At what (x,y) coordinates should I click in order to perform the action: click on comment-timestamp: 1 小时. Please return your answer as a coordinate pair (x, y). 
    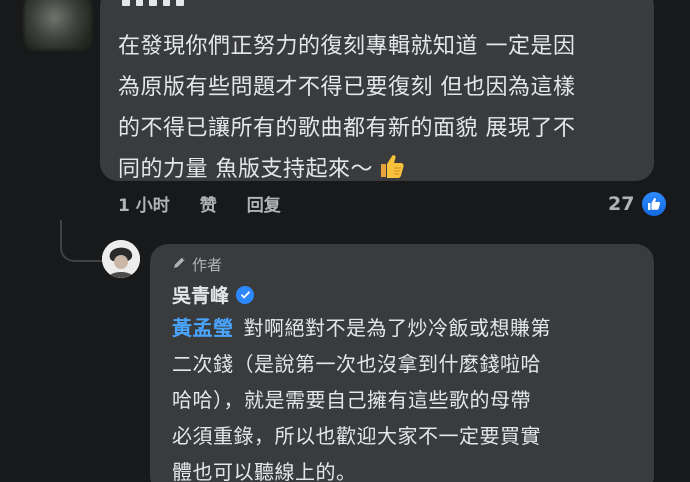
    Looking at the image, I should click on (144, 203).